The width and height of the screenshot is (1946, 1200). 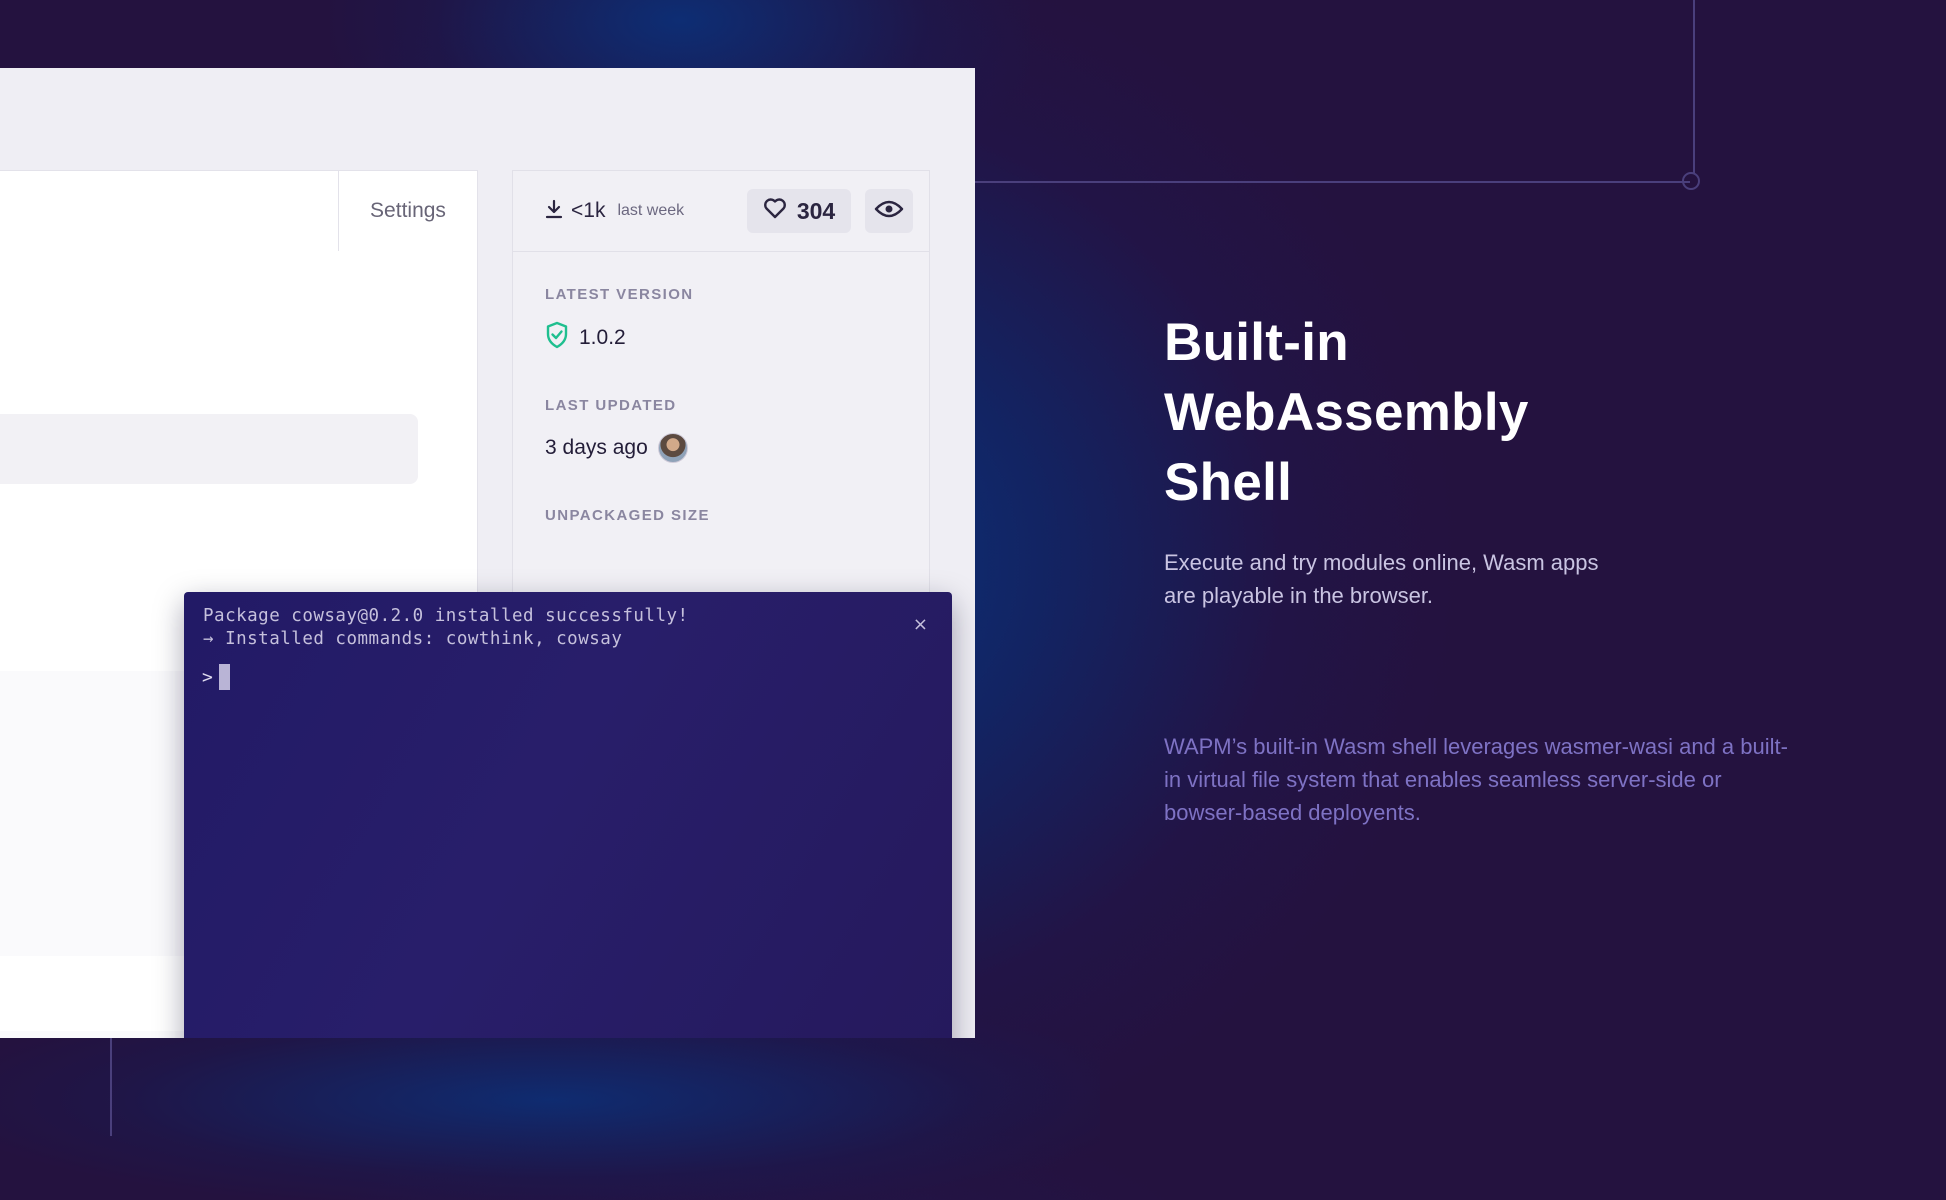 I want to click on downloads-period: last week, so click(x=651, y=210).